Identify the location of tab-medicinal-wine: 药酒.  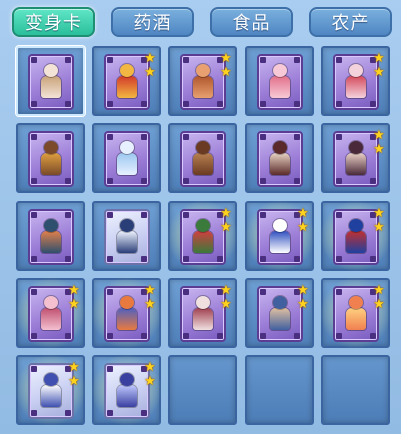
(152, 22).